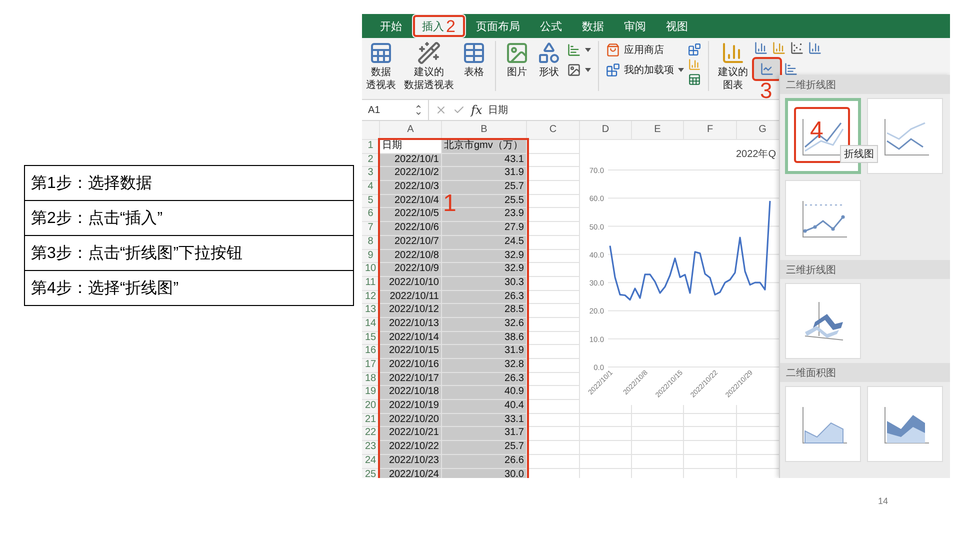  I want to click on table-cell: 40.9, so click(484, 393).